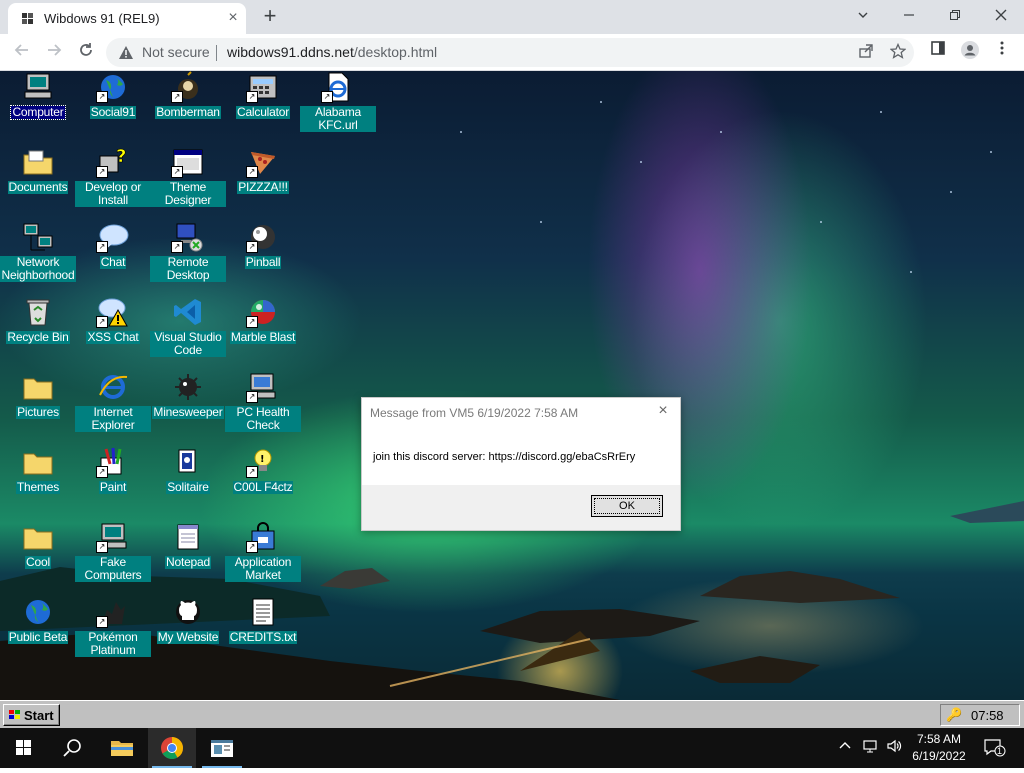 This screenshot has height=773, width=1024. I want to click on minimize-button, so click(909, 16).